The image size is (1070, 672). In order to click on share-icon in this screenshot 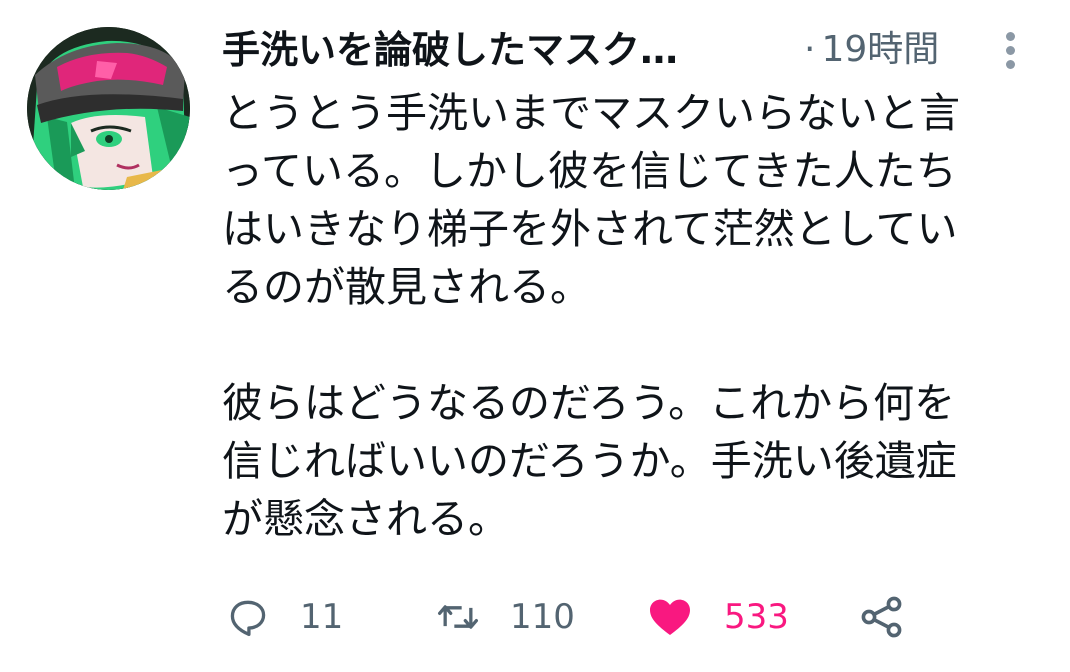, I will do `click(881, 617)`.